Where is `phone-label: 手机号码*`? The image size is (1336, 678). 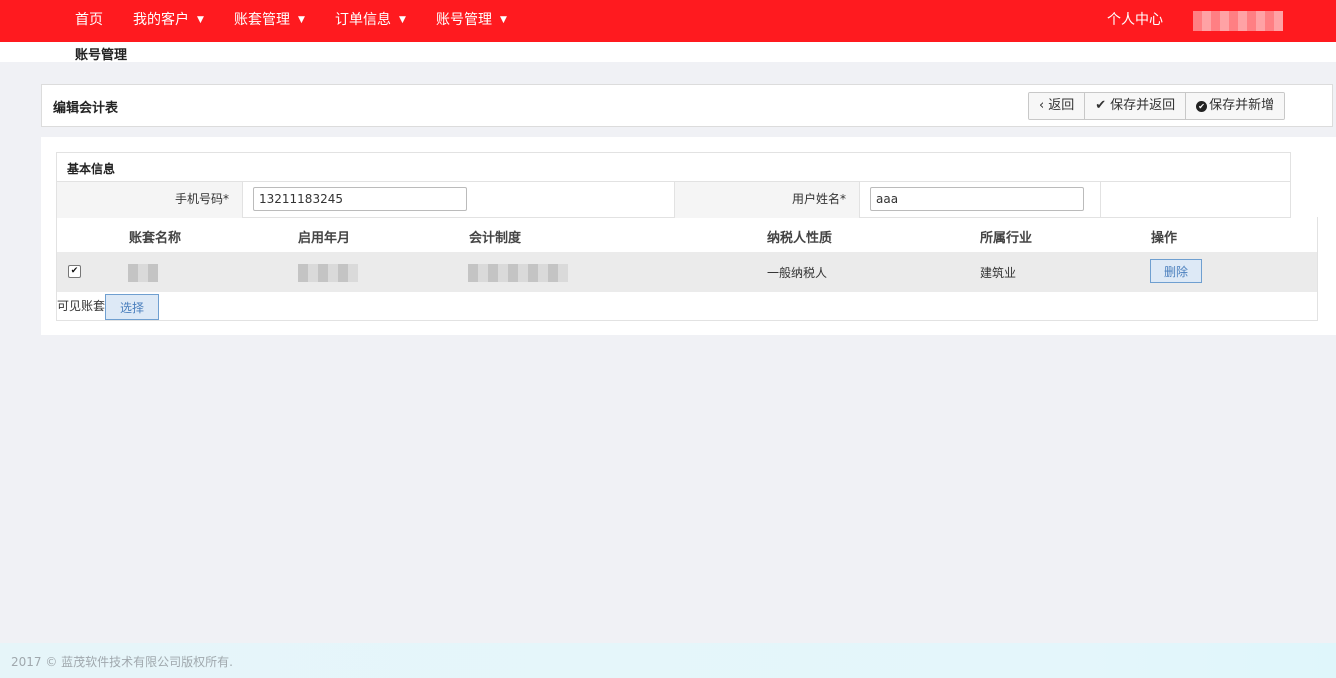 phone-label: 手机号码* is located at coordinates (149, 200).